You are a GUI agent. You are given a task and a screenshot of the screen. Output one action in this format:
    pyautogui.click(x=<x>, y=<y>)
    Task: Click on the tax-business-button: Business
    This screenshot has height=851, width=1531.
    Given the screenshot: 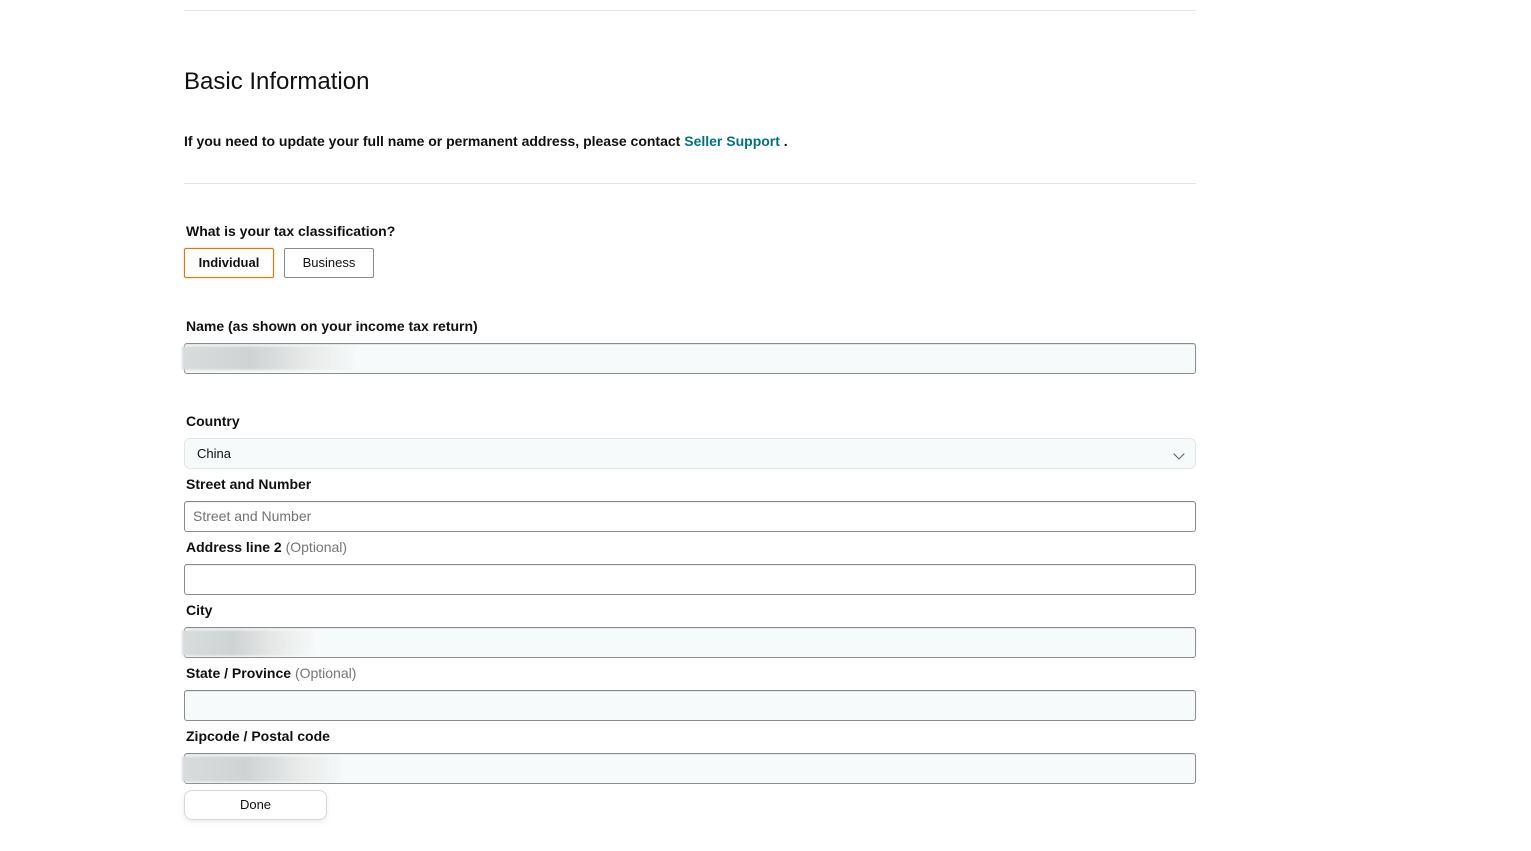 What is the action you would take?
    pyautogui.click(x=329, y=263)
    